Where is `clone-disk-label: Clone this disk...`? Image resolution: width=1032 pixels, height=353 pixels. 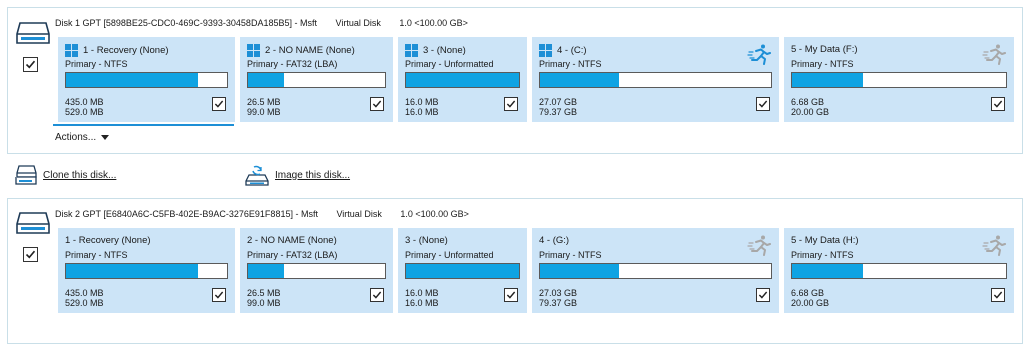 clone-disk-label: Clone this disk... is located at coordinates (80, 175).